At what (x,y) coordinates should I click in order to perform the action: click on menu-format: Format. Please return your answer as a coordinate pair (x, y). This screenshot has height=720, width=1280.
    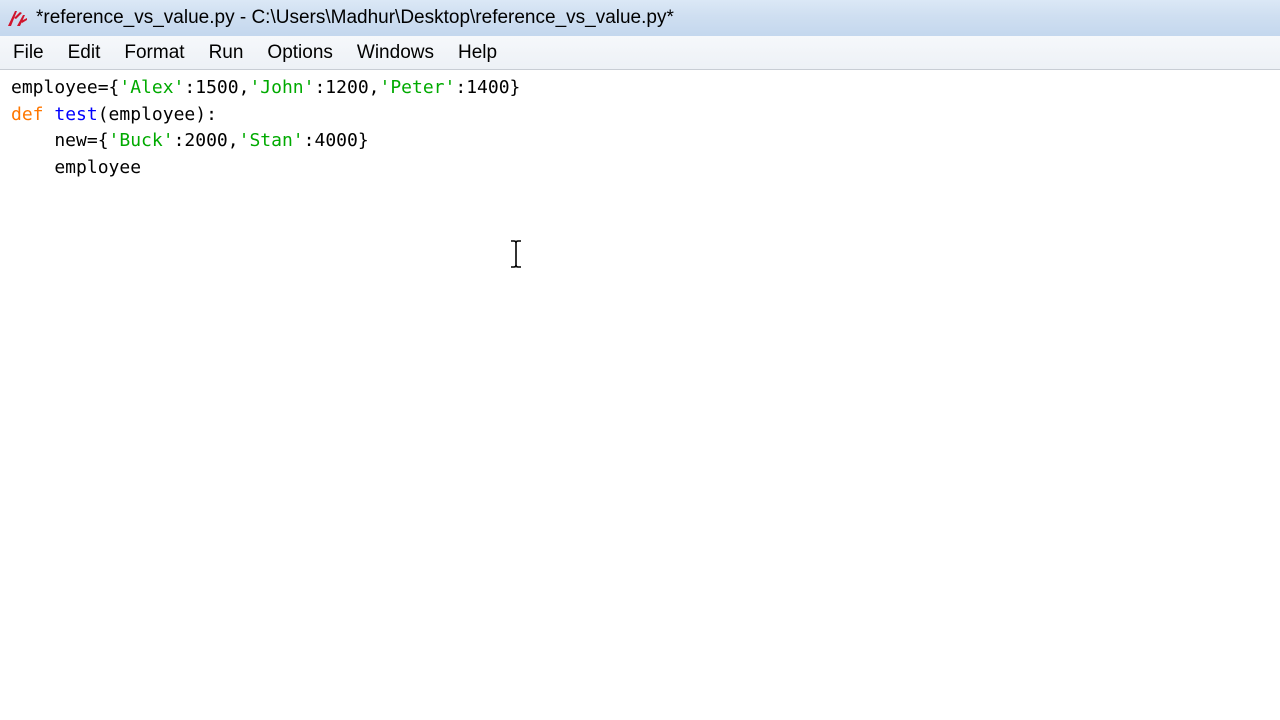
    Looking at the image, I should click on (154, 53).